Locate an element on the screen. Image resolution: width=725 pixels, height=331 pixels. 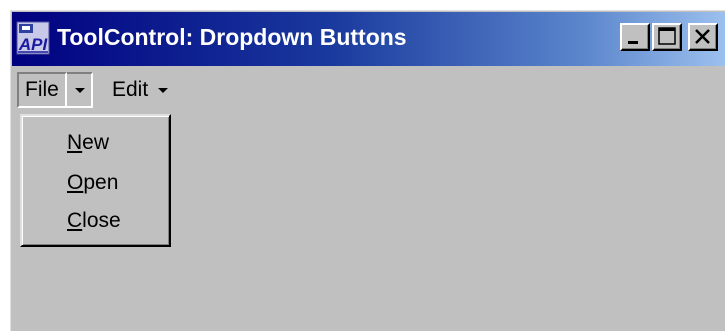
menu-item-open: Open is located at coordinates (95, 183).